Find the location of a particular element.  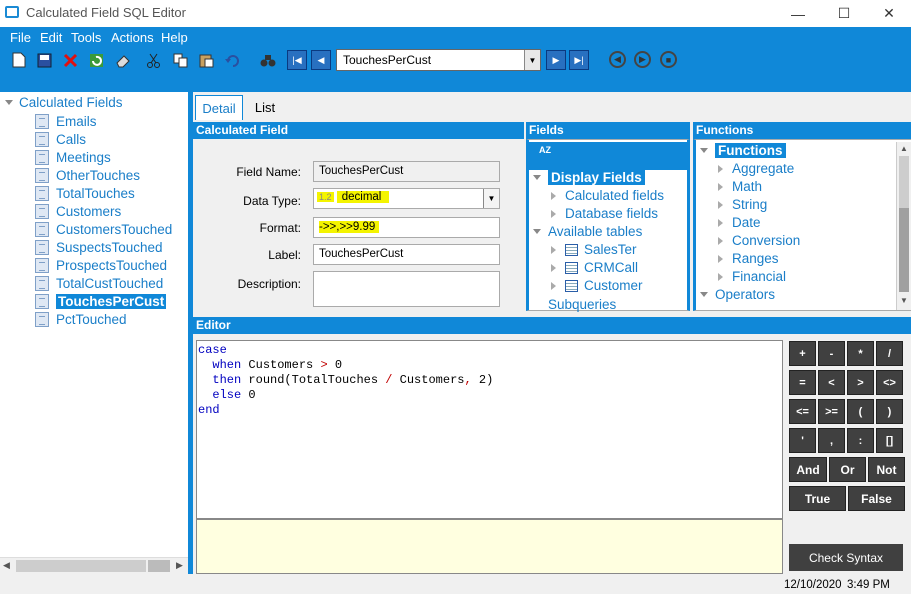

close-window-button: ✕ is located at coordinates (888, 13).